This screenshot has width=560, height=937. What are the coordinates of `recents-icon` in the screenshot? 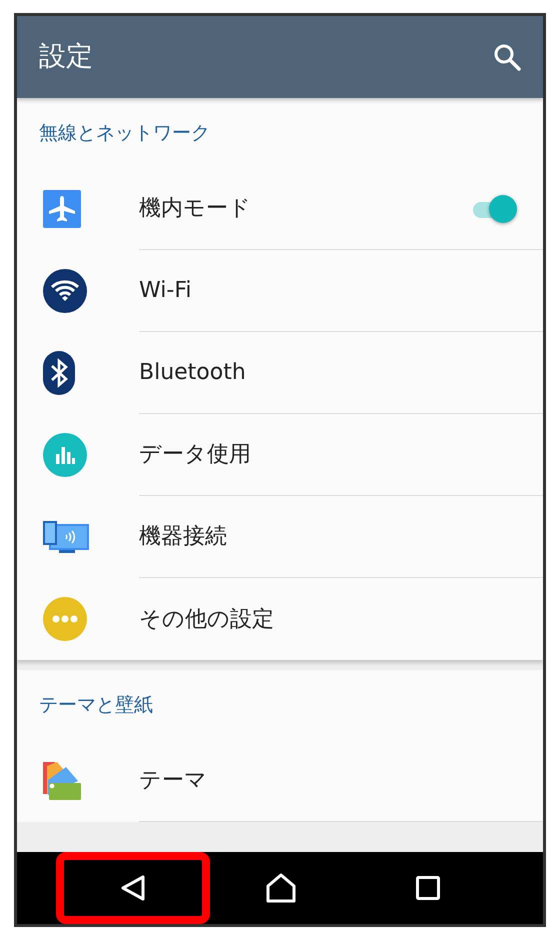 It's located at (428, 888).